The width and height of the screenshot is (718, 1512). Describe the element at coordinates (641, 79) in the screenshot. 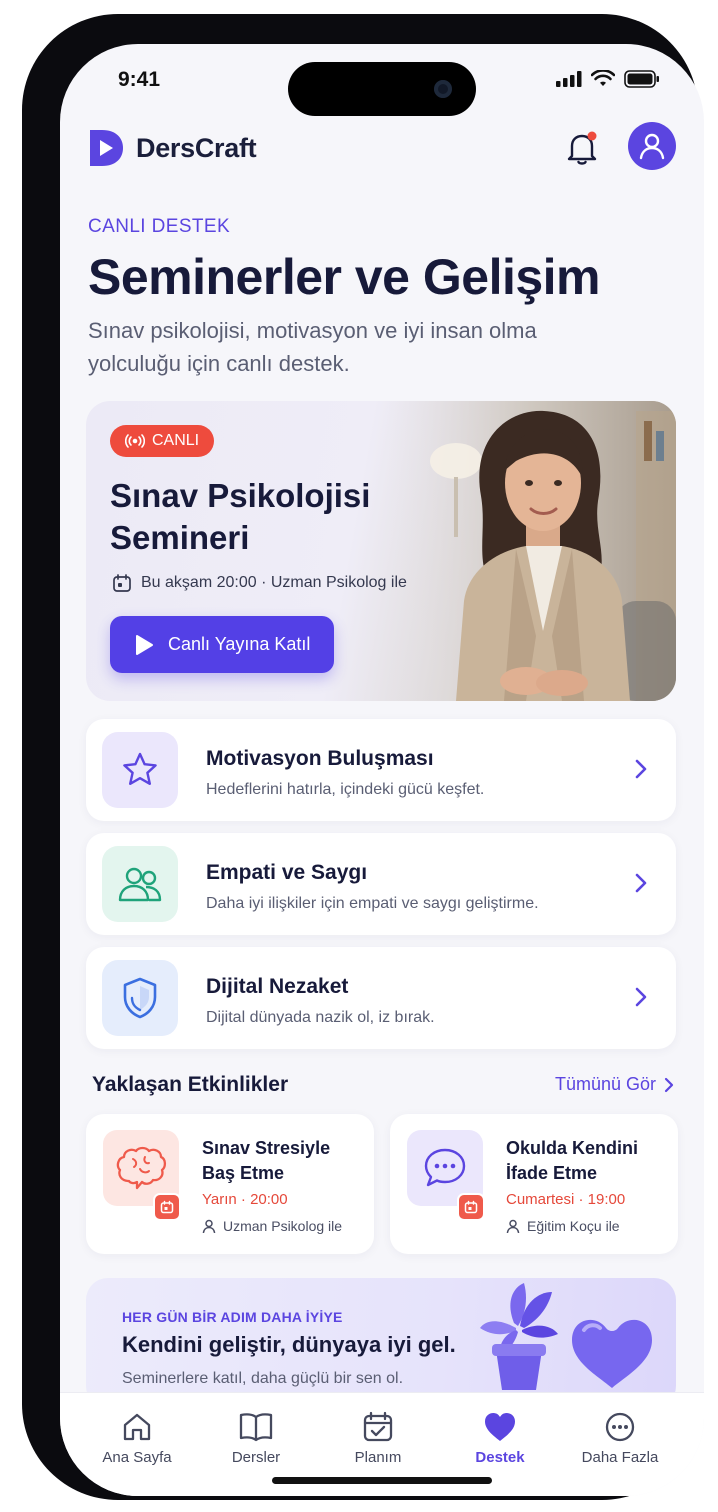

I see `battery-icon` at that location.